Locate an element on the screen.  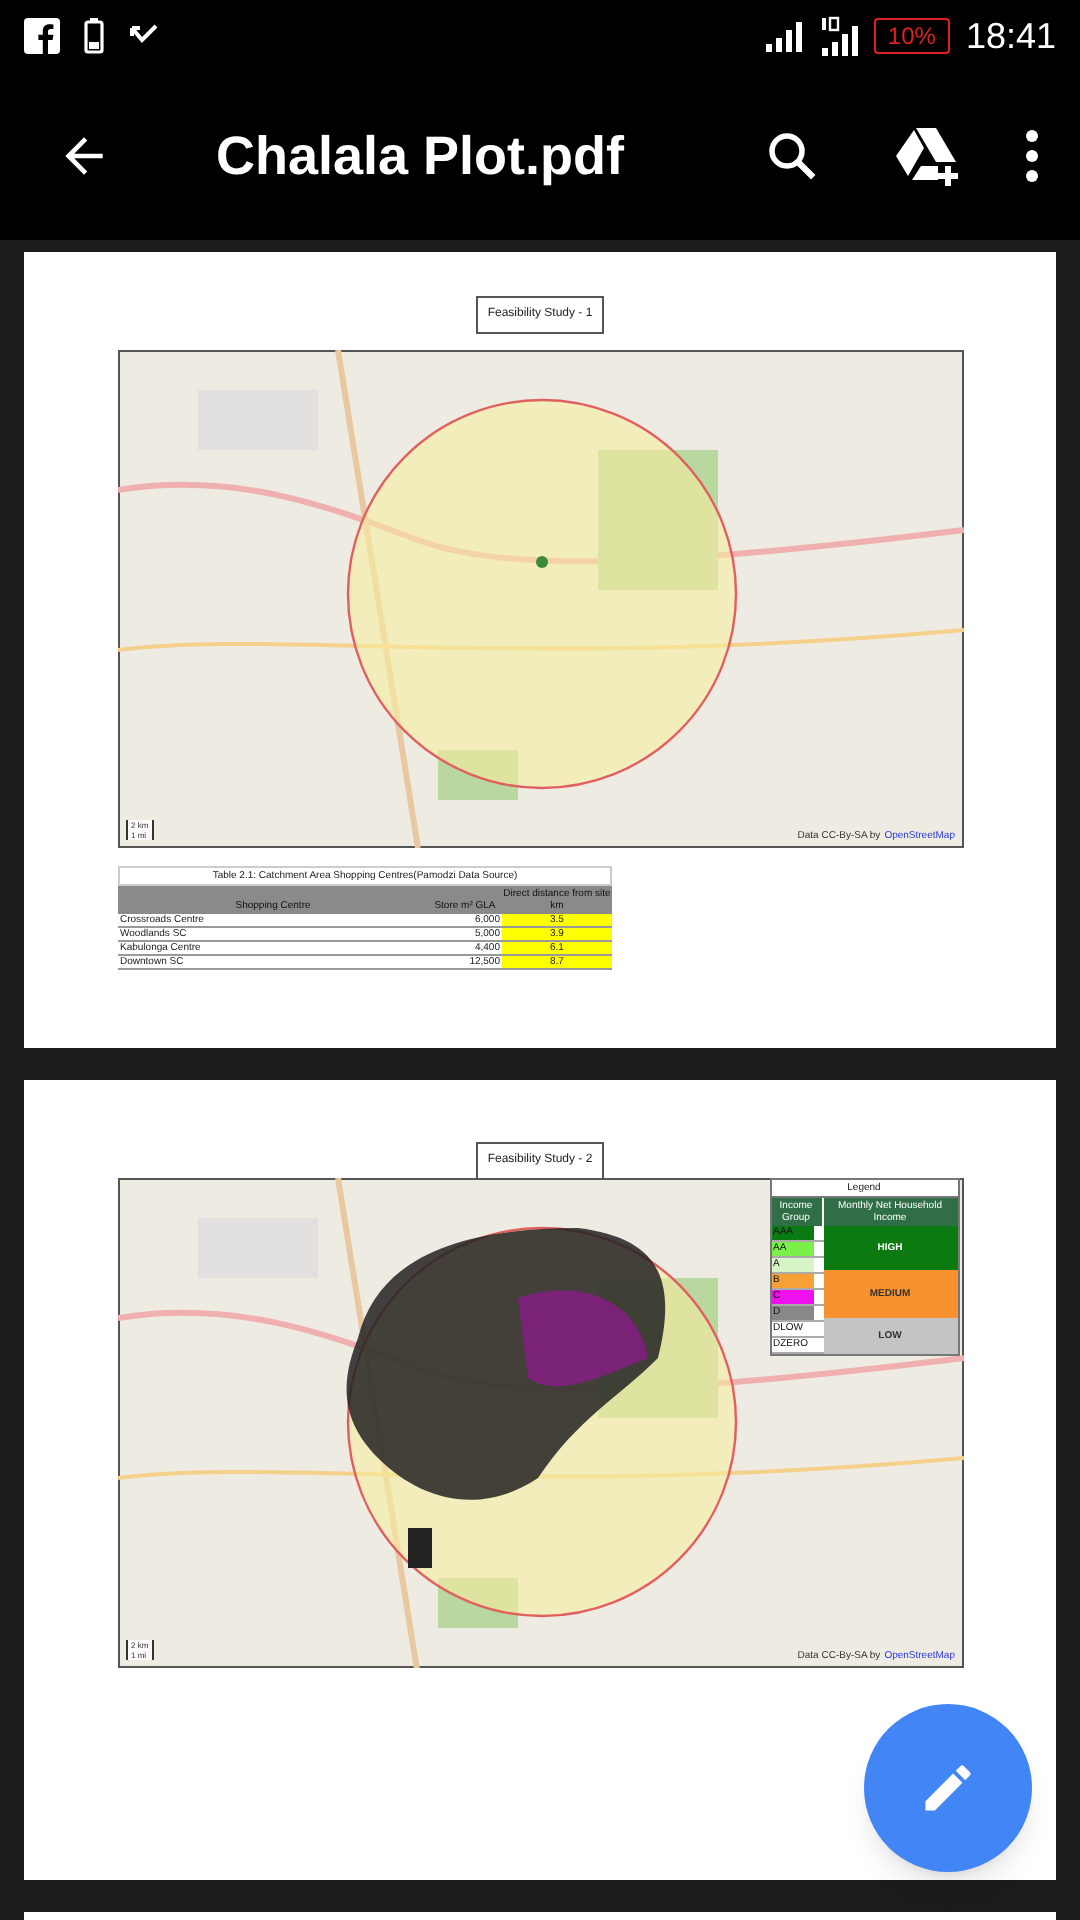
drive-add-icon is located at coordinates (928, 156).